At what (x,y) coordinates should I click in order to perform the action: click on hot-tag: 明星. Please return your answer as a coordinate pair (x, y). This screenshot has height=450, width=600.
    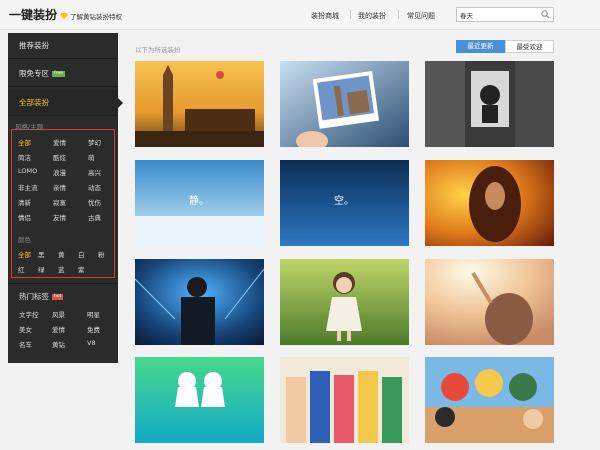
    Looking at the image, I should click on (93, 314).